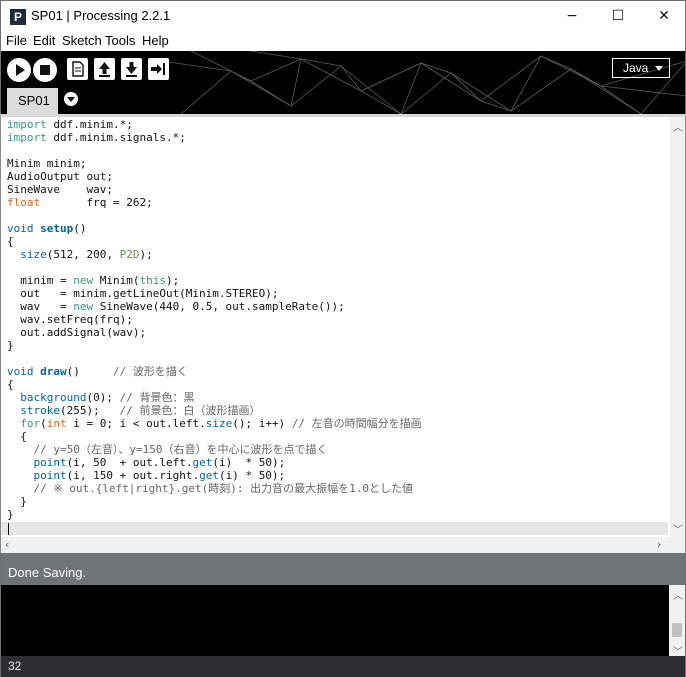 This screenshot has width=686, height=677. I want to click on stop-icon, so click(45, 70).